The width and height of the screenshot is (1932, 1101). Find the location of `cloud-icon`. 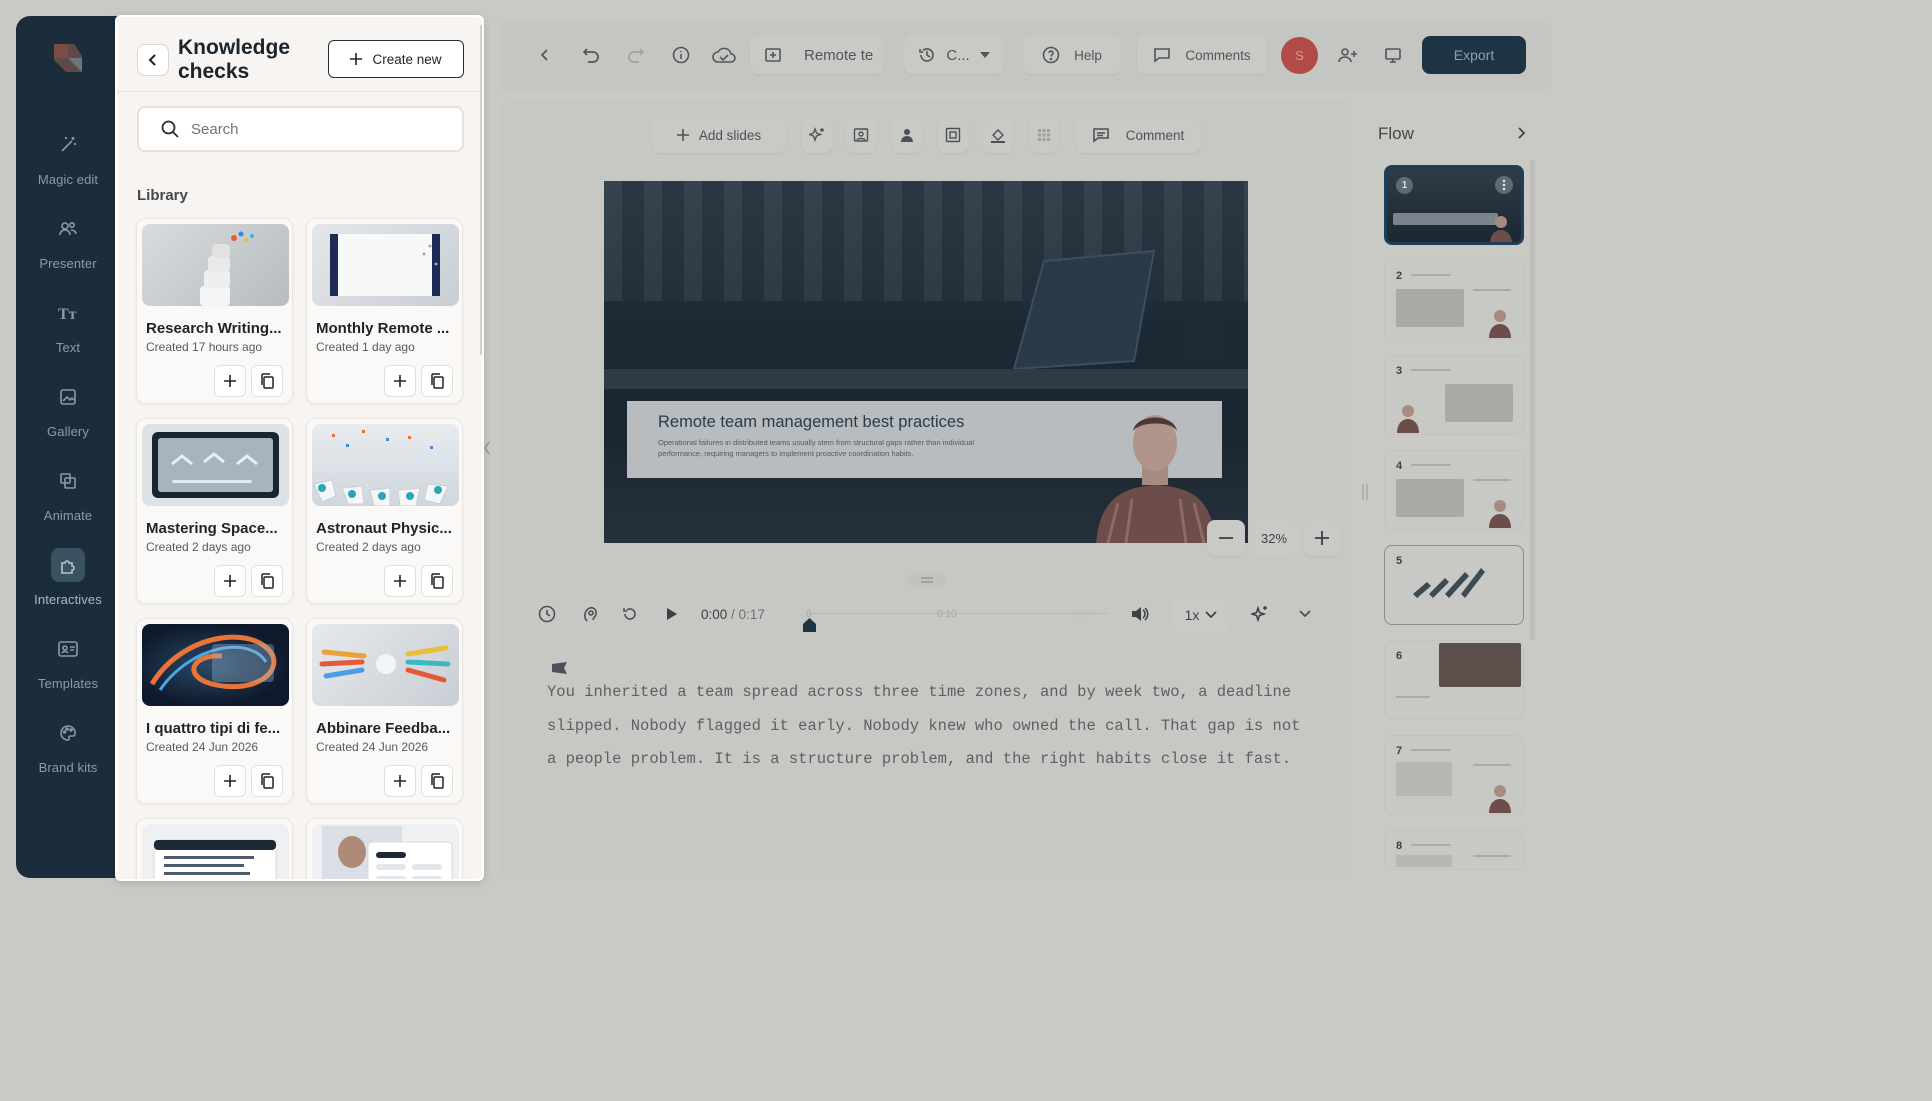

cloud-icon is located at coordinates (724, 55).